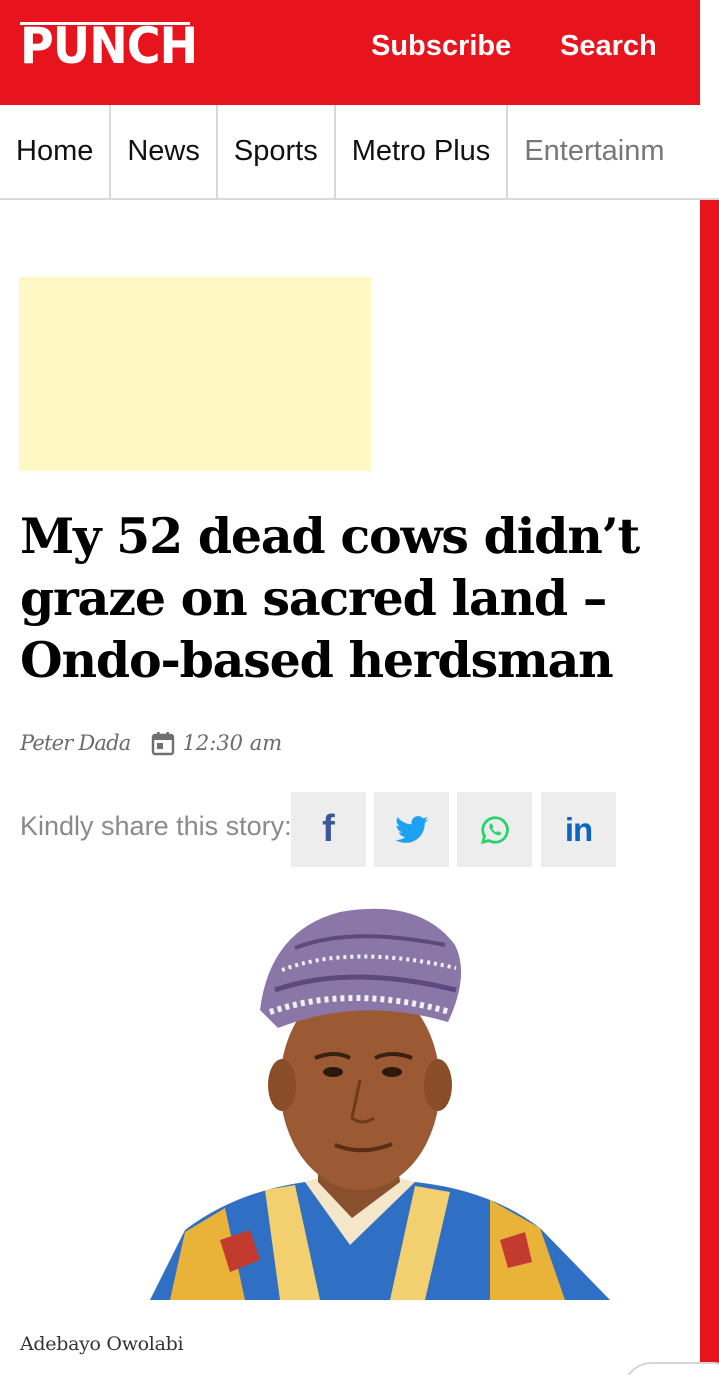 The height and width of the screenshot is (1375, 719). Describe the element at coordinates (608, 46) in the screenshot. I see `search-link: Search` at that location.